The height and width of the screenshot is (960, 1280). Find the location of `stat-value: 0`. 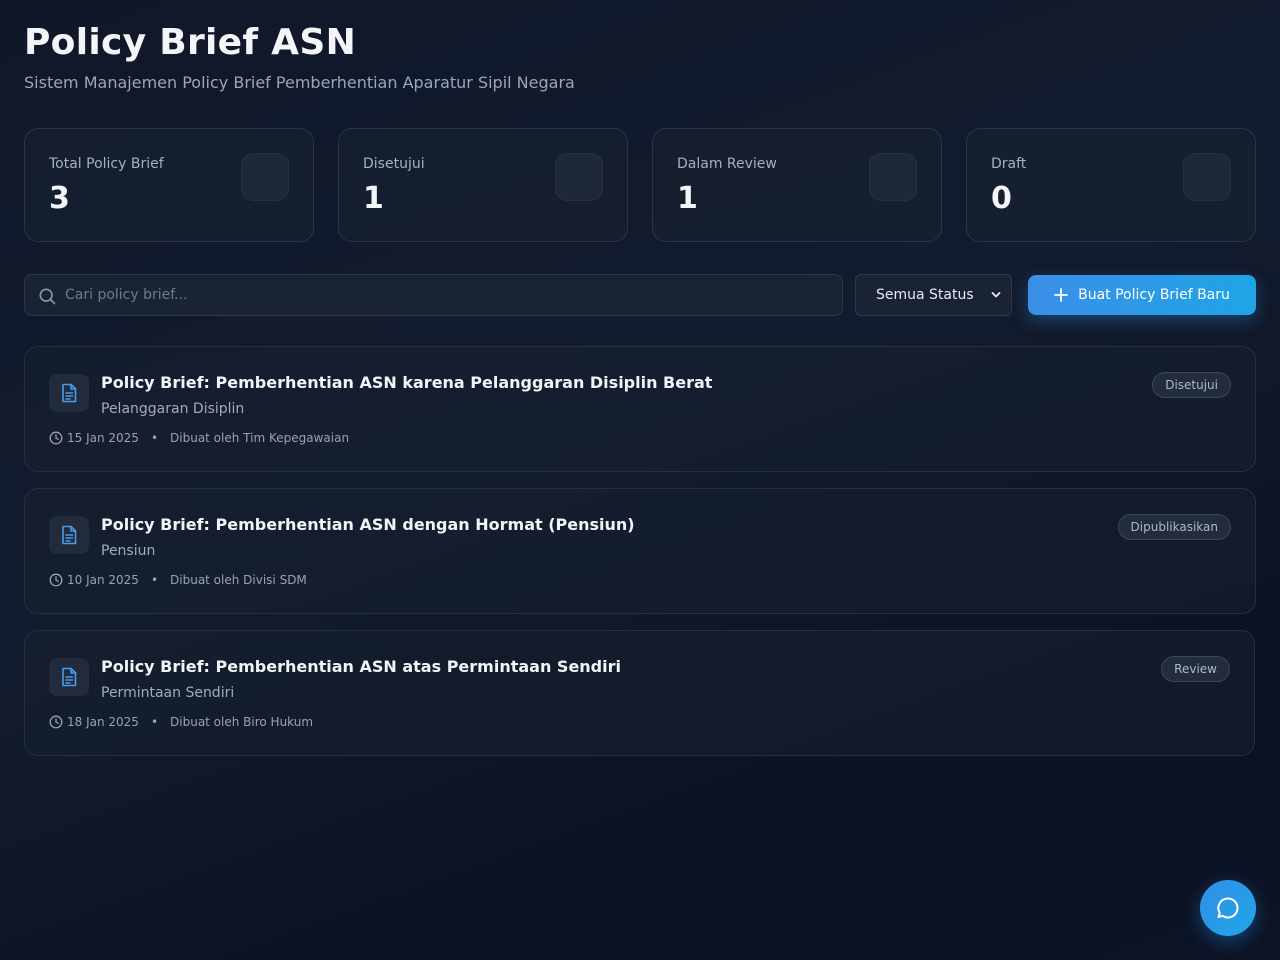

stat-value: 0 is located at coordinates (1001, 198).